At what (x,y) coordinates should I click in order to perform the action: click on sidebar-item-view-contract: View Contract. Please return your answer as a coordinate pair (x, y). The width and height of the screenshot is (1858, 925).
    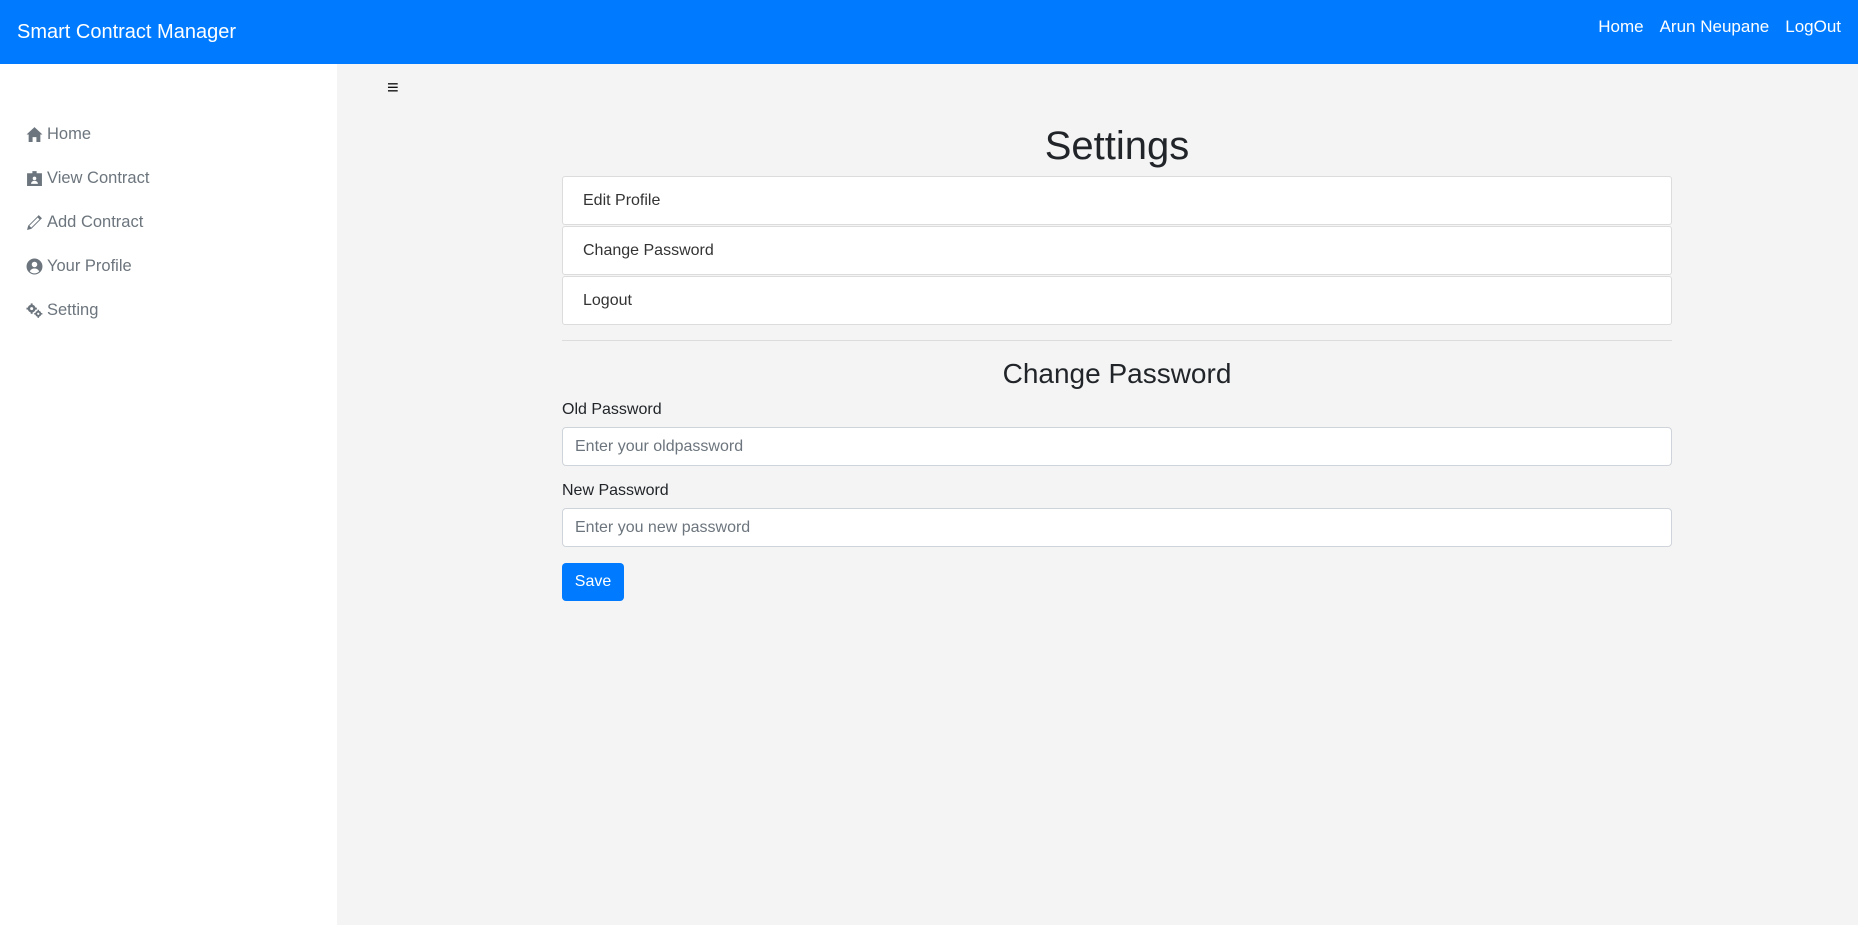
    Looking at the image, I should click on (168, 178).